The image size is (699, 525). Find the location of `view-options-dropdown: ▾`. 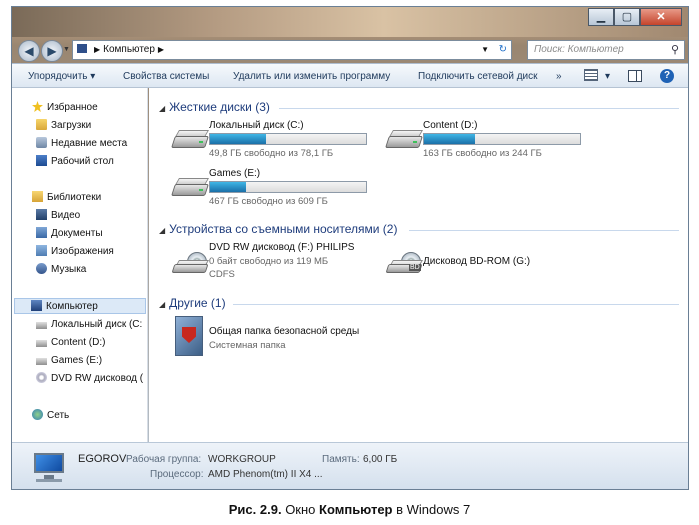

view-options-dropdown: ▾ is located at coordinates (607, 76).